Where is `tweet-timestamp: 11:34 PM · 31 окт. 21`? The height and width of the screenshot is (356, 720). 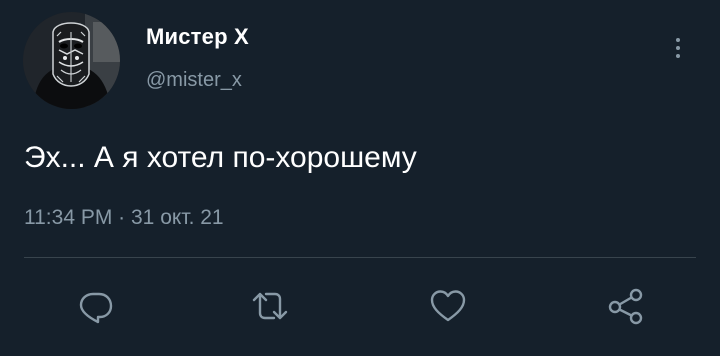
tweet-timestamp: 11:34 PM · 31 окт. 21 is located at coordinates (124, 218).